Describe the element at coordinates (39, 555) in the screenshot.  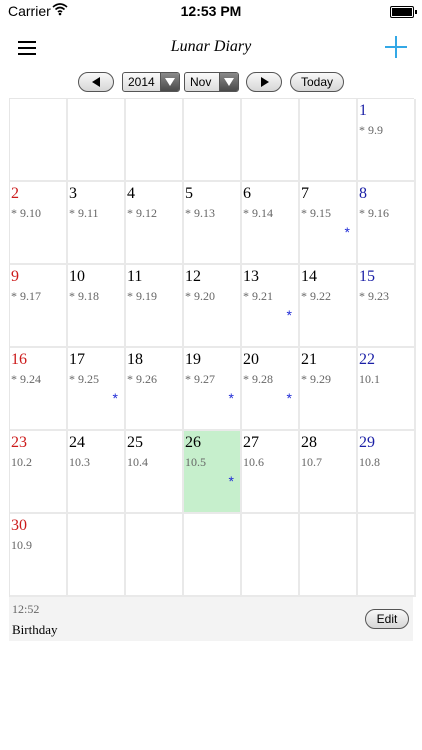
I see `calendar-day-cell: 30 10.9` at that location.